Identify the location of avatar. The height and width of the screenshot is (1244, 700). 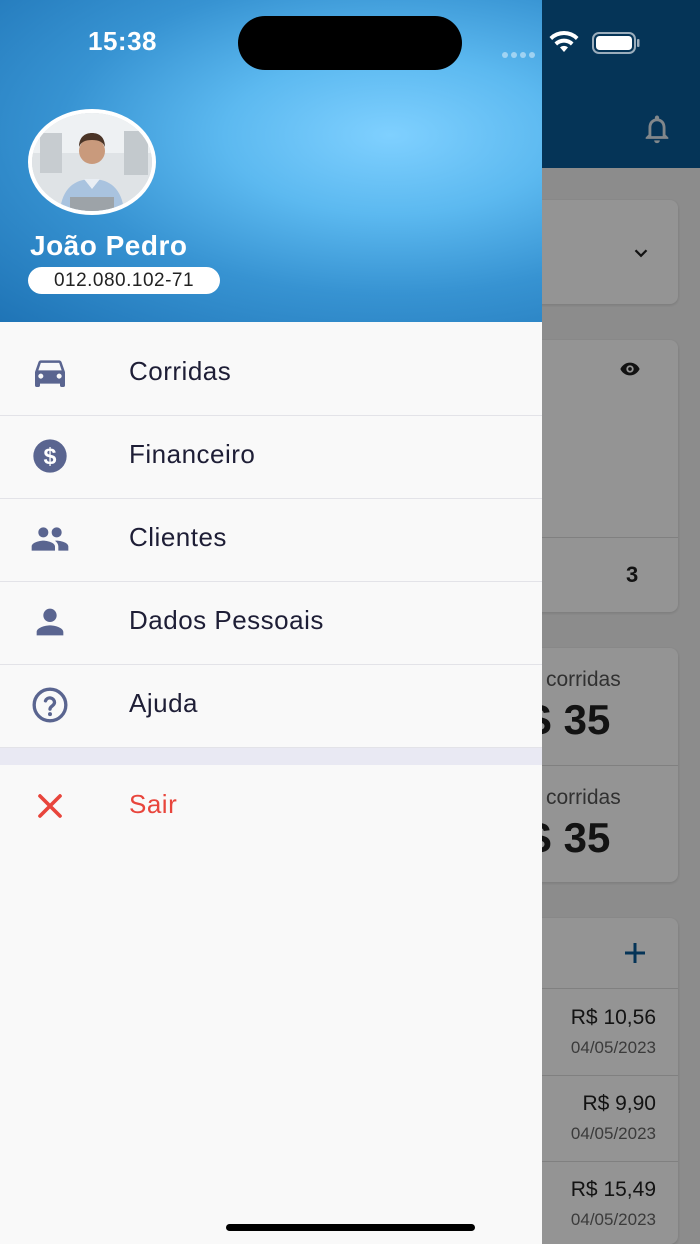
(92, 162).